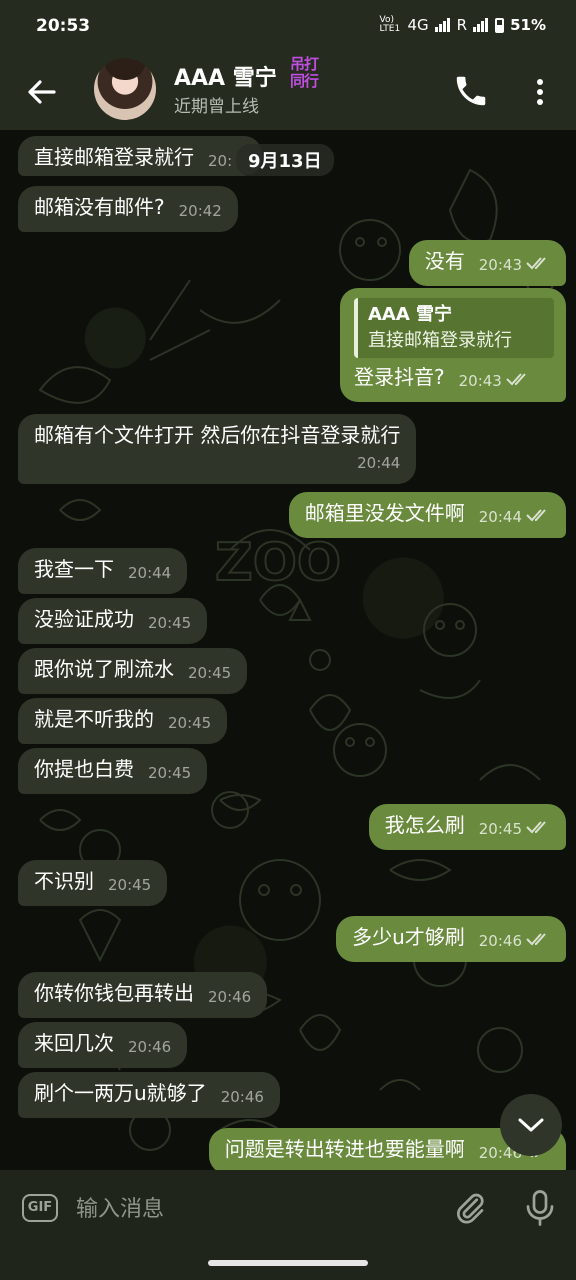 Image resolution: width=576 pixels, height=1280 pixels. Describe the element at coordinates (418, 25) in the screenshot. I see `network-type: 4G` at that location.